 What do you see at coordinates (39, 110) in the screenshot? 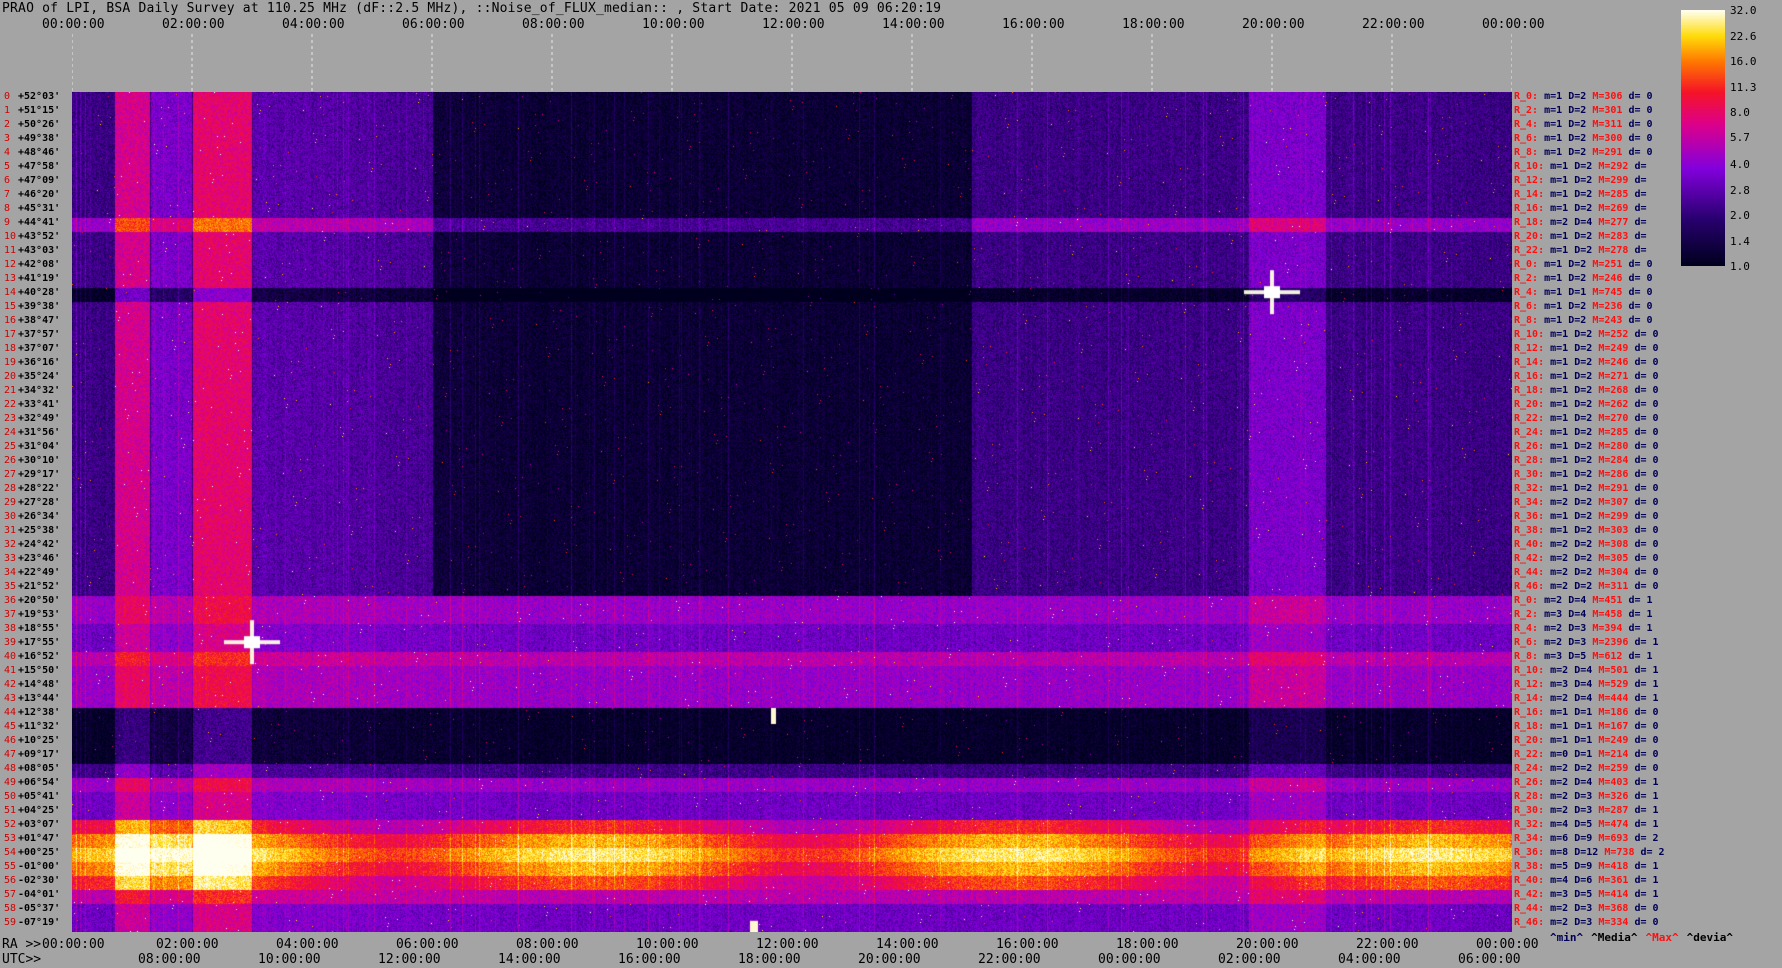
I see `declination-value: +51°15'` at bounding box center [39, 110].